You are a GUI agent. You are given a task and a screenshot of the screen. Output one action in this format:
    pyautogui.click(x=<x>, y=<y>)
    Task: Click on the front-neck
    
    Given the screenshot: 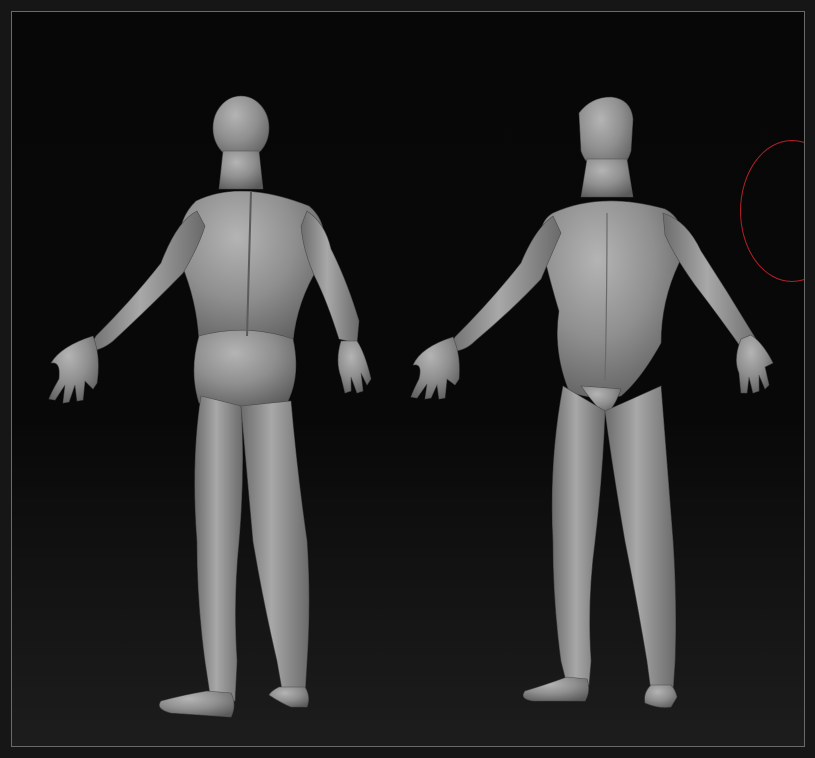 What is the action you would take?
    pyautogui.click(x=607, y=178)
    